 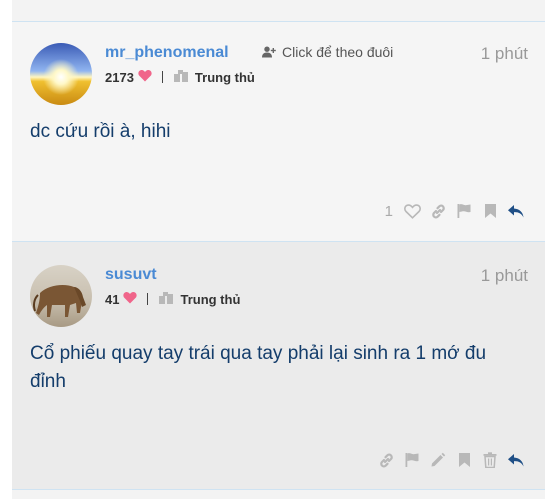 I want to click on user-like-count: 2173, so click(x=119, y=77).